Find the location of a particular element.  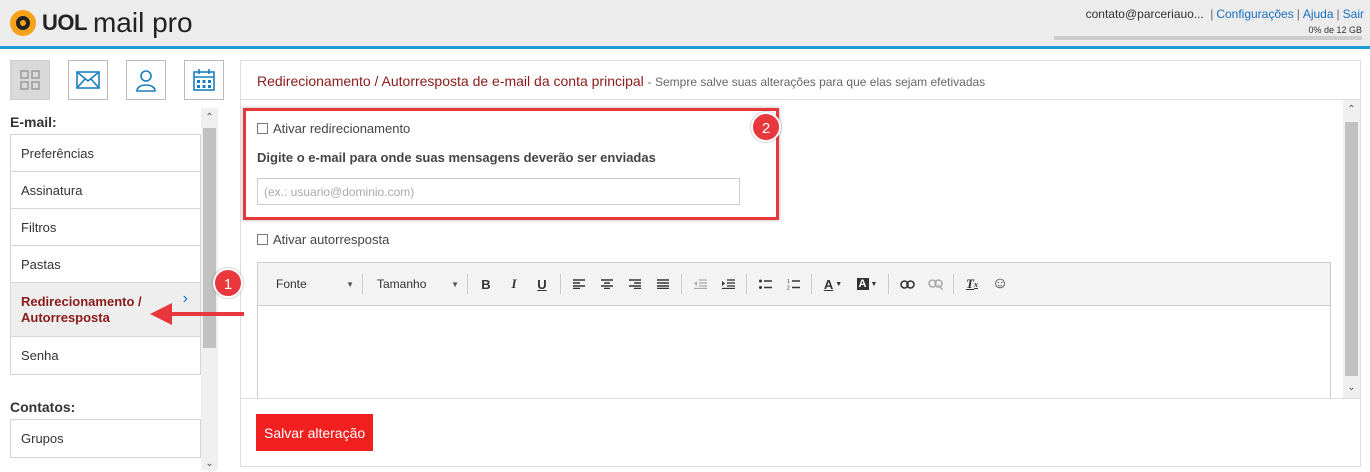

menu-item-redirecionamento: Redirecionamento / Autorresposta › is located at coordinates (105, 310).